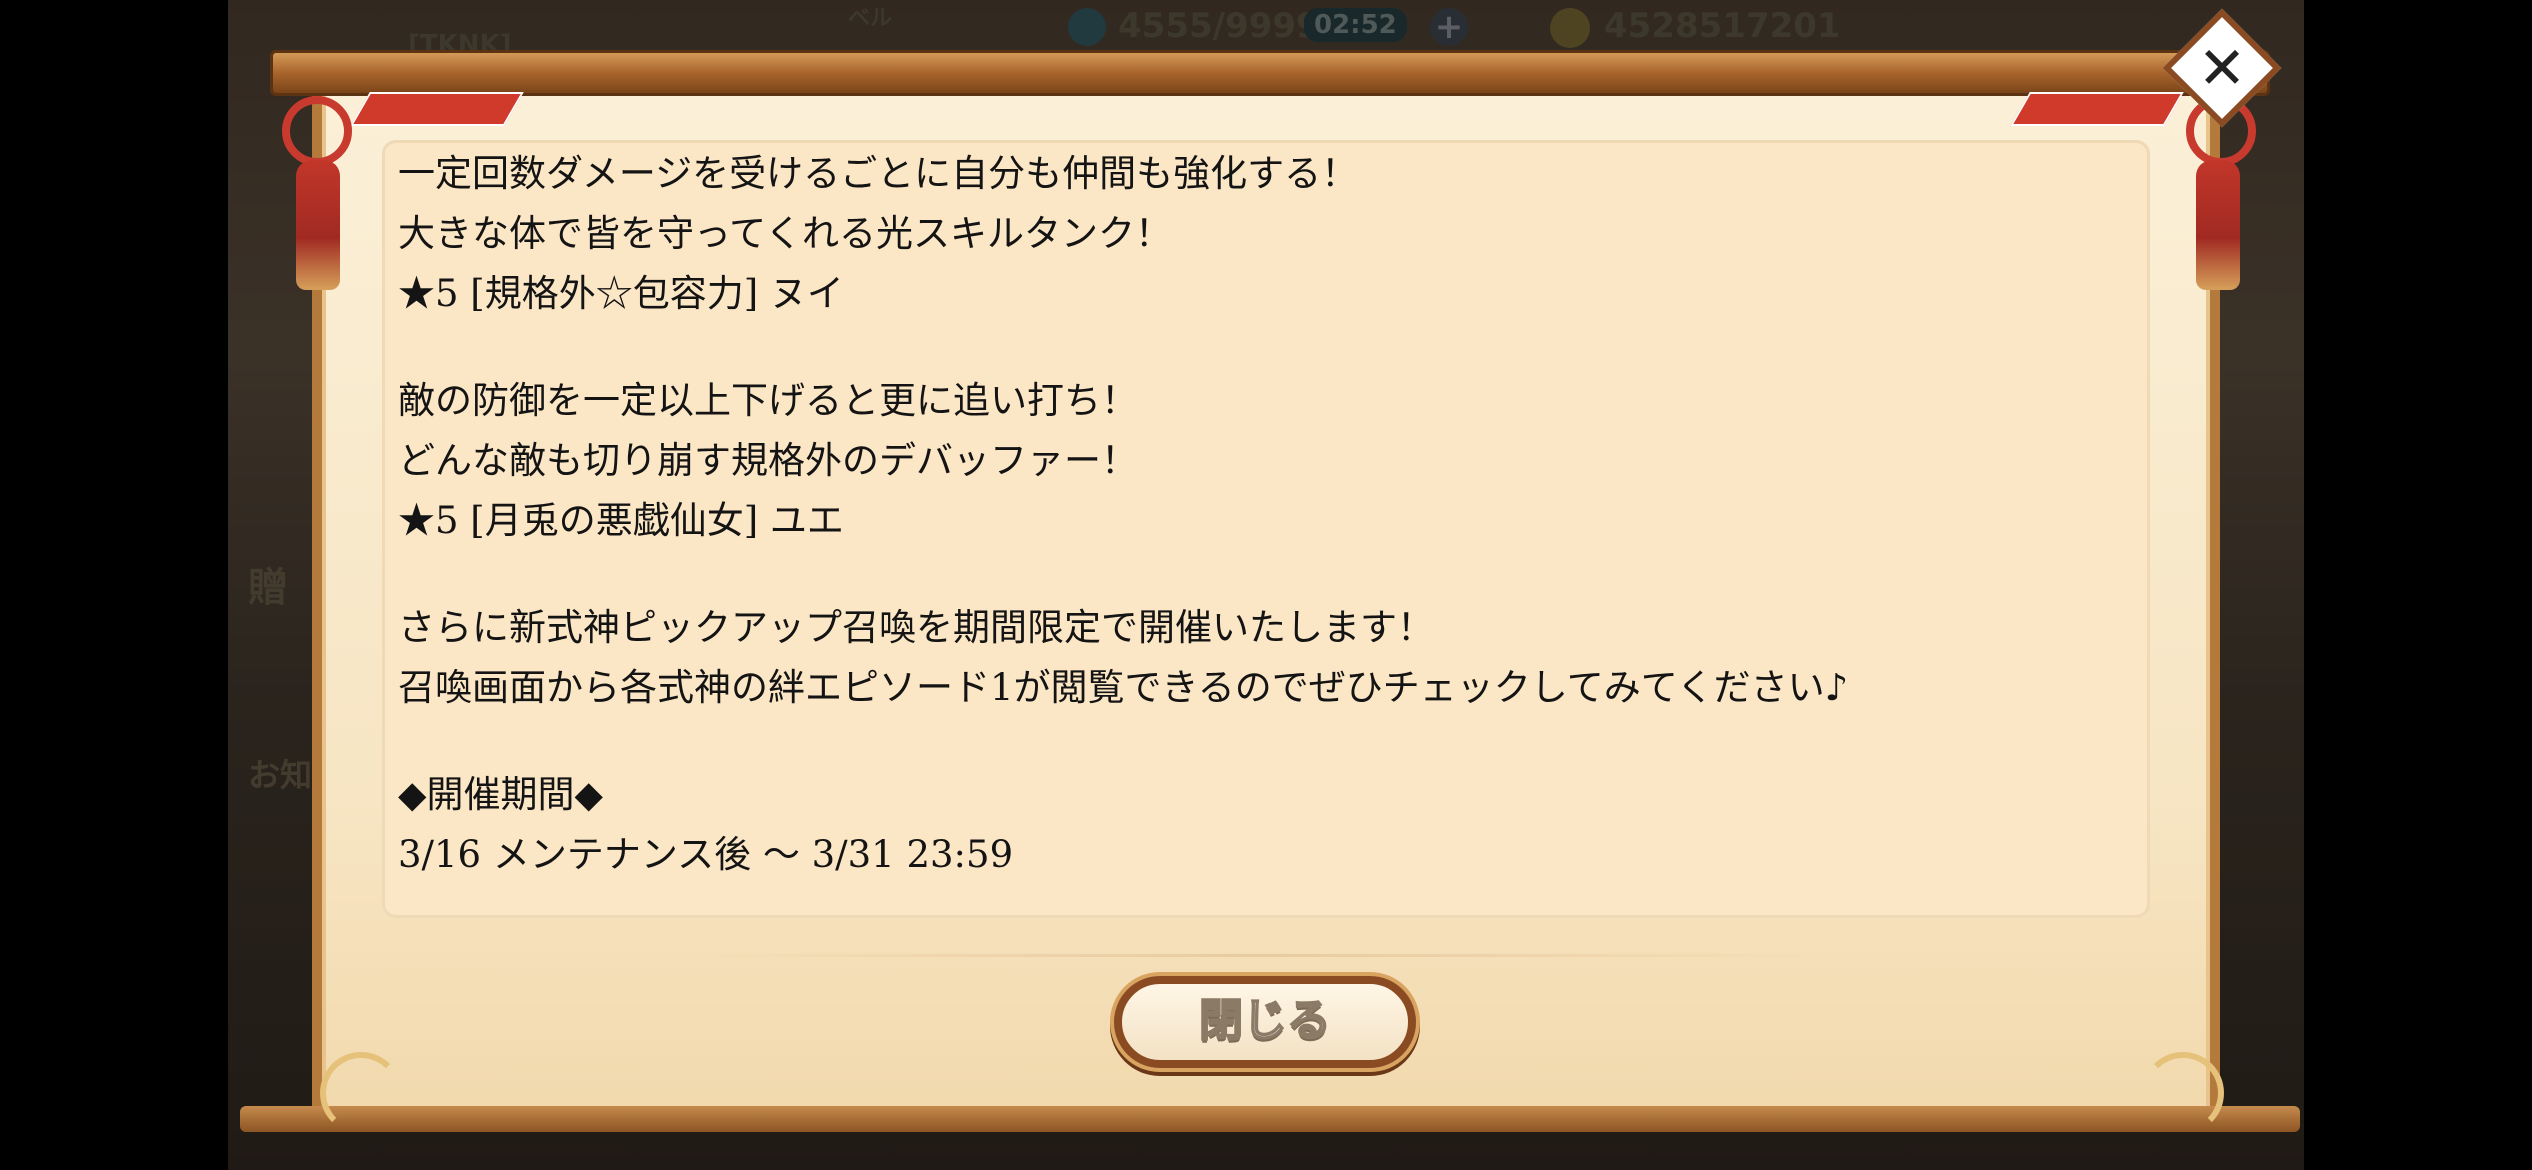  Describe the element at coordinates (1123, 687) in the screenshot. I see `notice-line: 召喚画面から各式神の絆エピソード1が閲覧できるのでぜひチェックしてみてください♪` at that location.